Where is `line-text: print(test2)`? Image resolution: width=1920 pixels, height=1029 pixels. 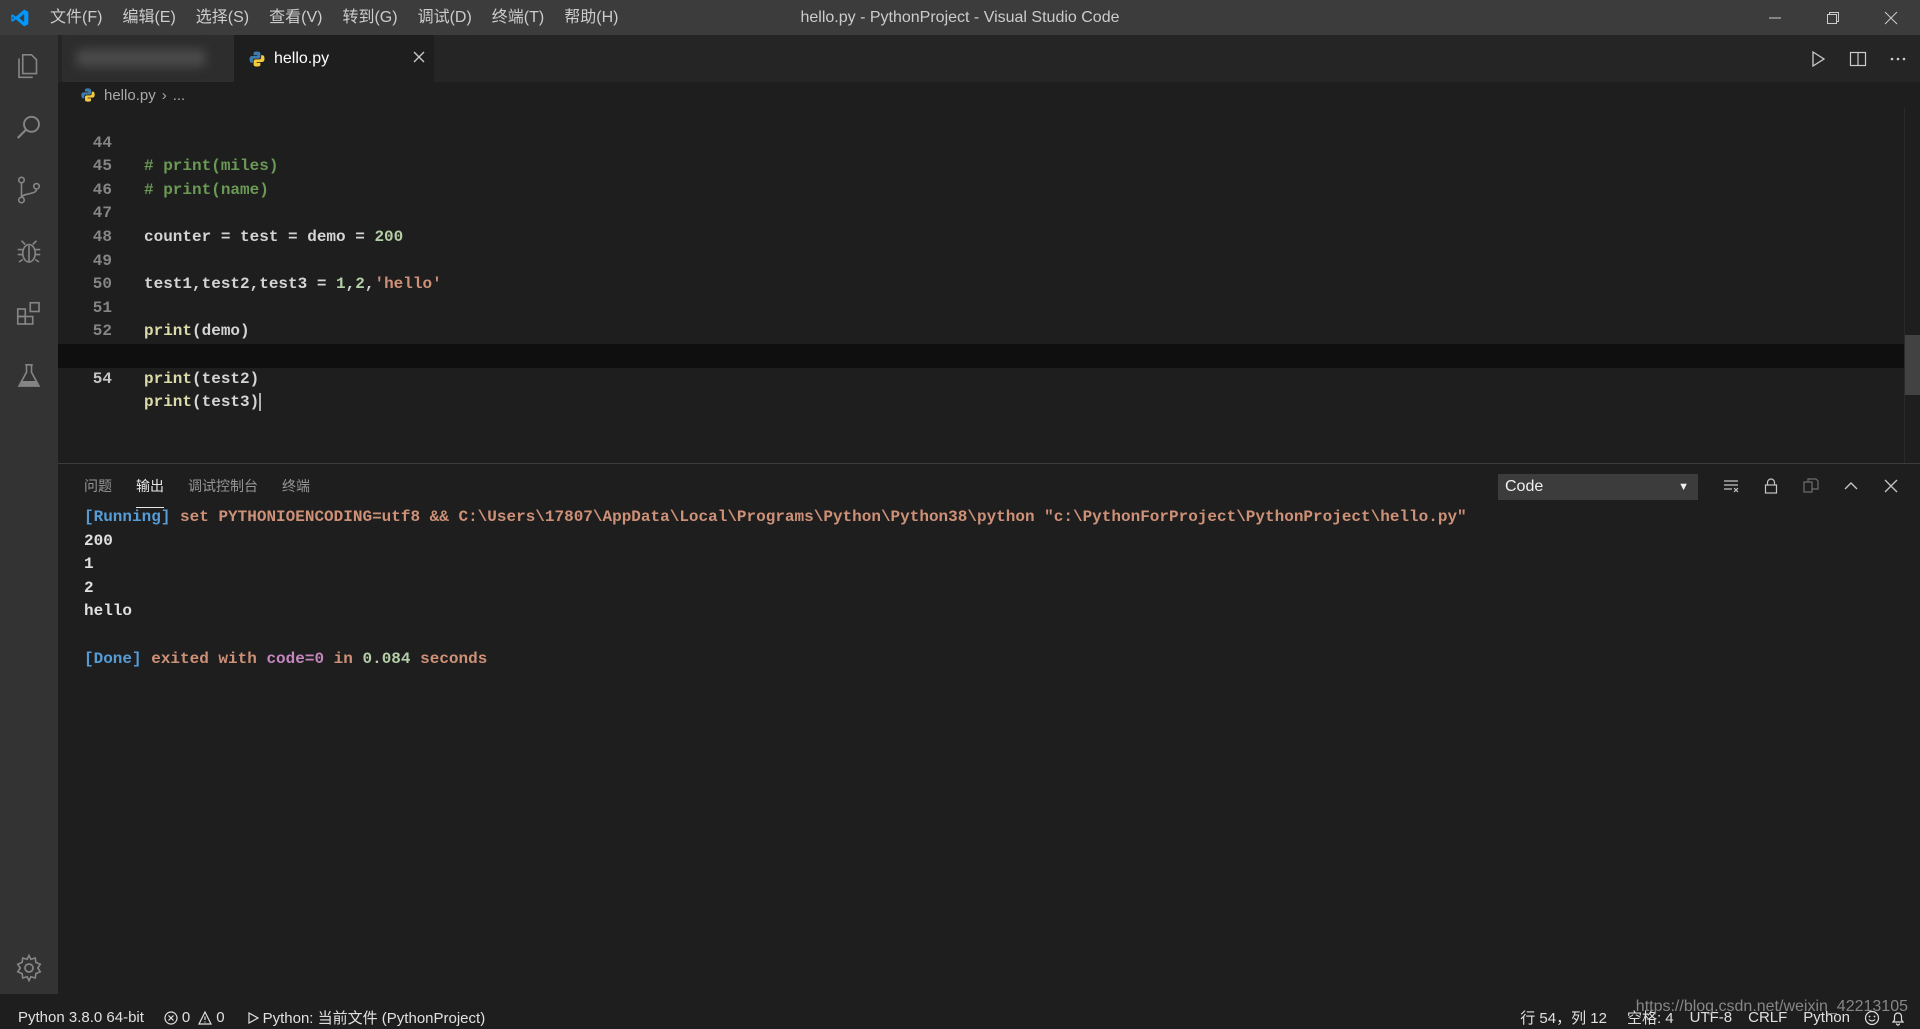
line-text: print(test2) is located at coordinates (202, 378).